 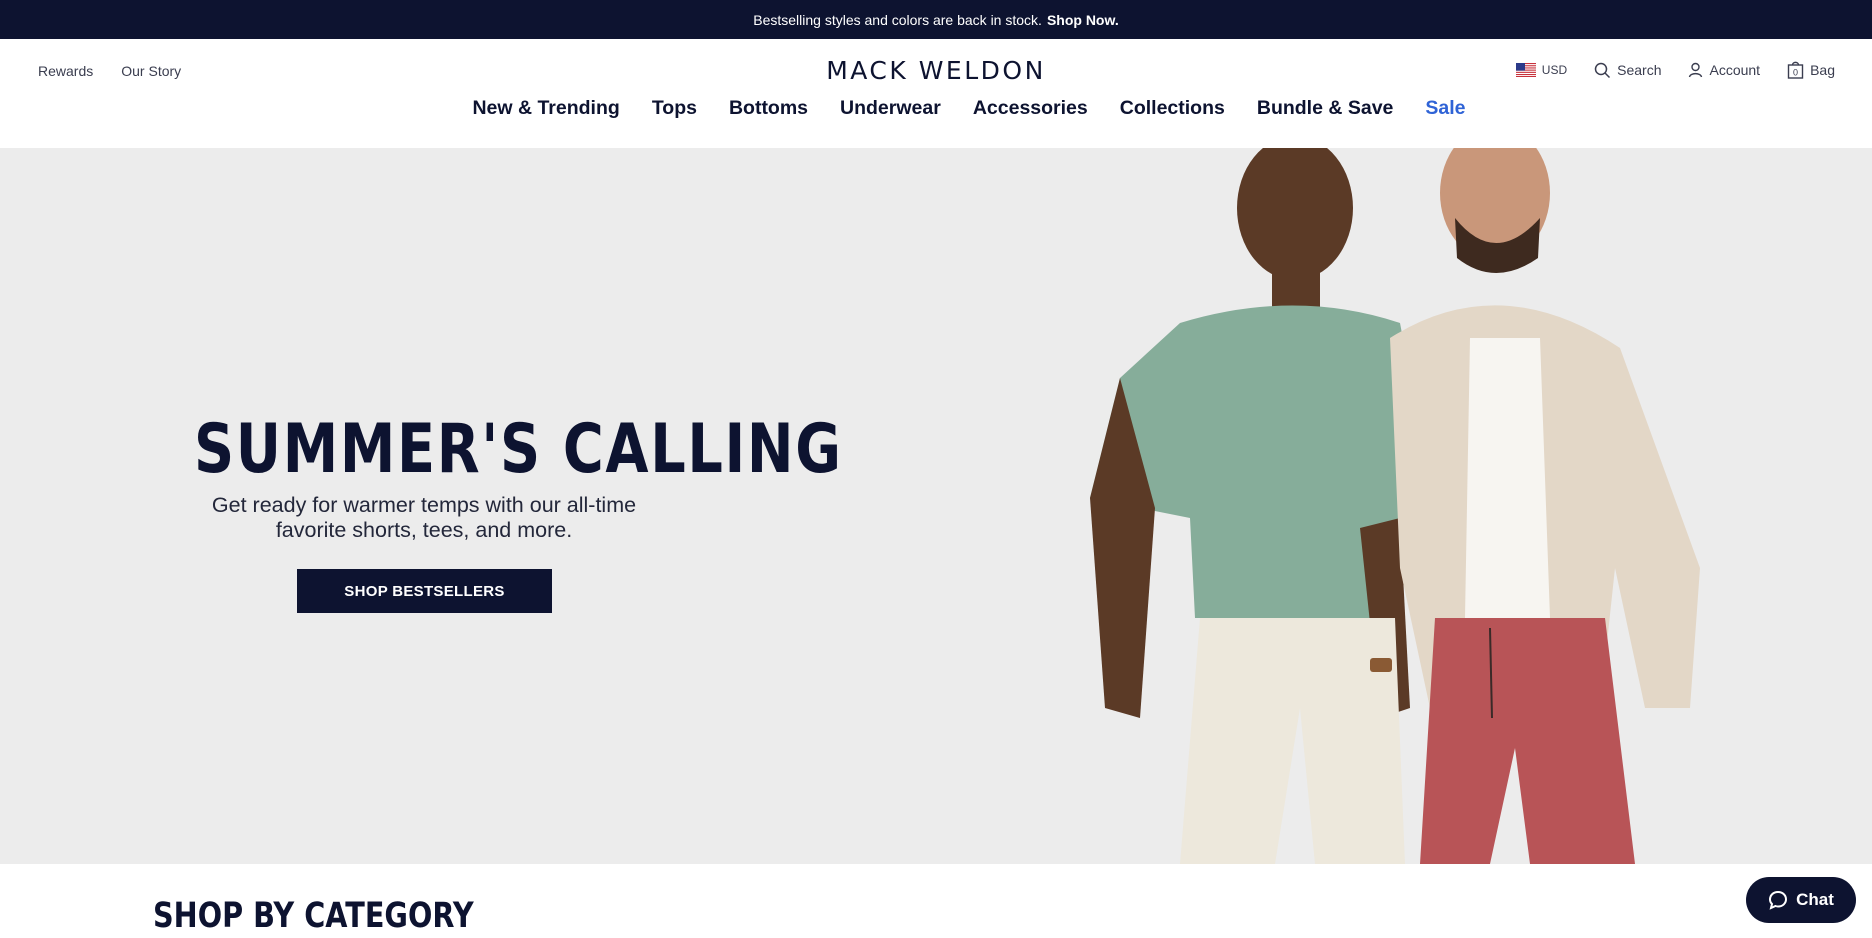 What do you see at coordinates (313, 916) in the screenshot?
I see `shop-by-category-title: SHOP BY CATEGORY` at bounding box center [313, 916].